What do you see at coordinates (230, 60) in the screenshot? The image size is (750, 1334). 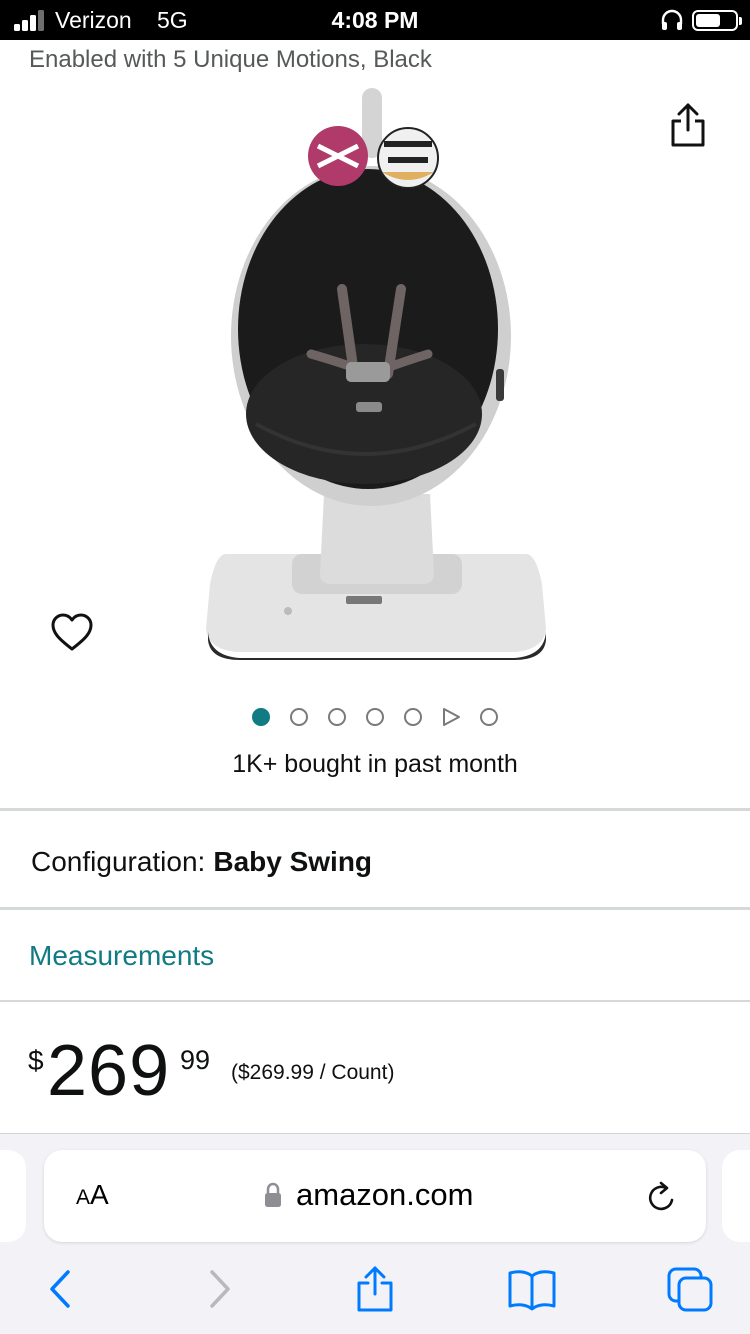 I see `product-title: Enabled with 5 Unique Motions, Black` at bounding box center [230, 60].